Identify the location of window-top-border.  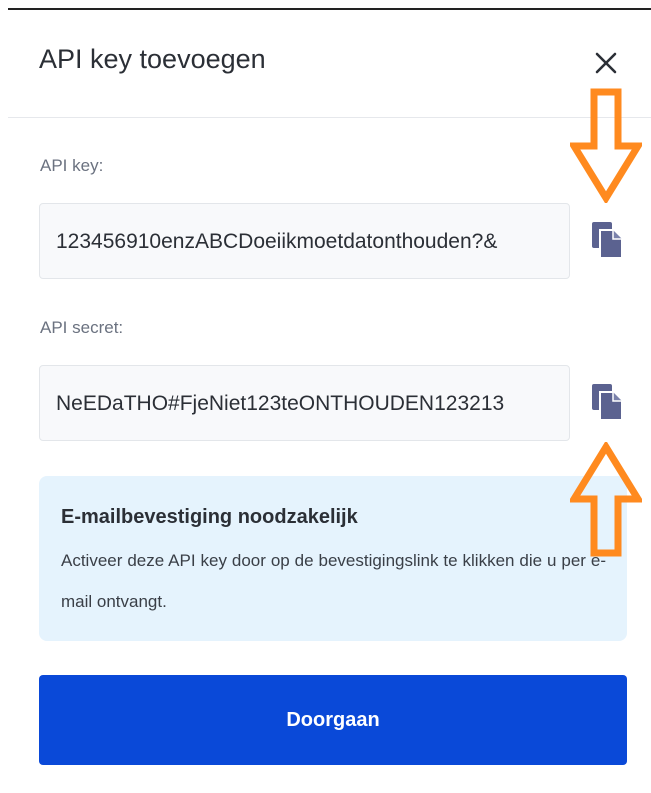
(329, 9).